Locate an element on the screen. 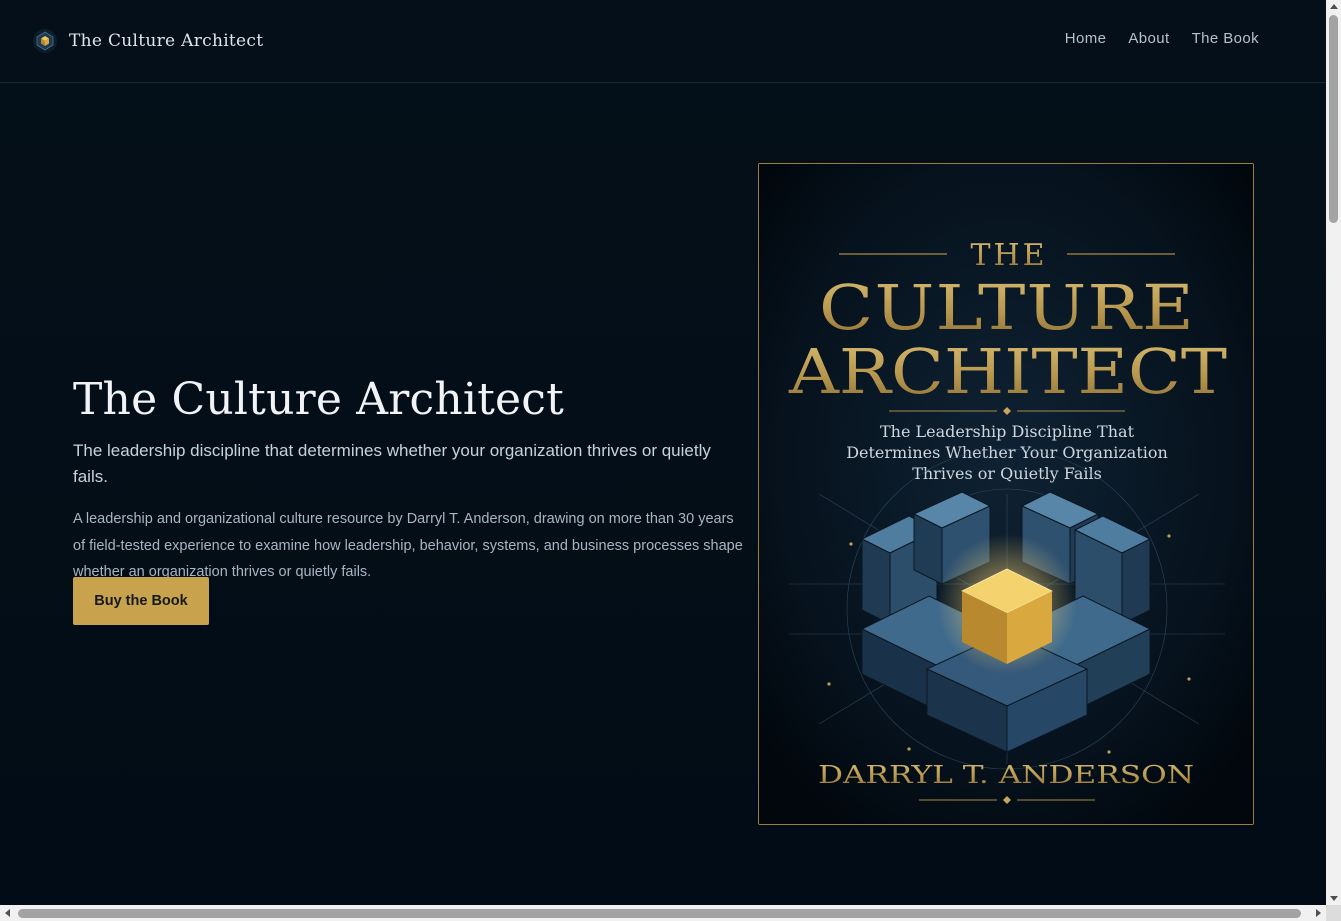  vertical-scroll-thumb is located at coordinates (1333, 119).